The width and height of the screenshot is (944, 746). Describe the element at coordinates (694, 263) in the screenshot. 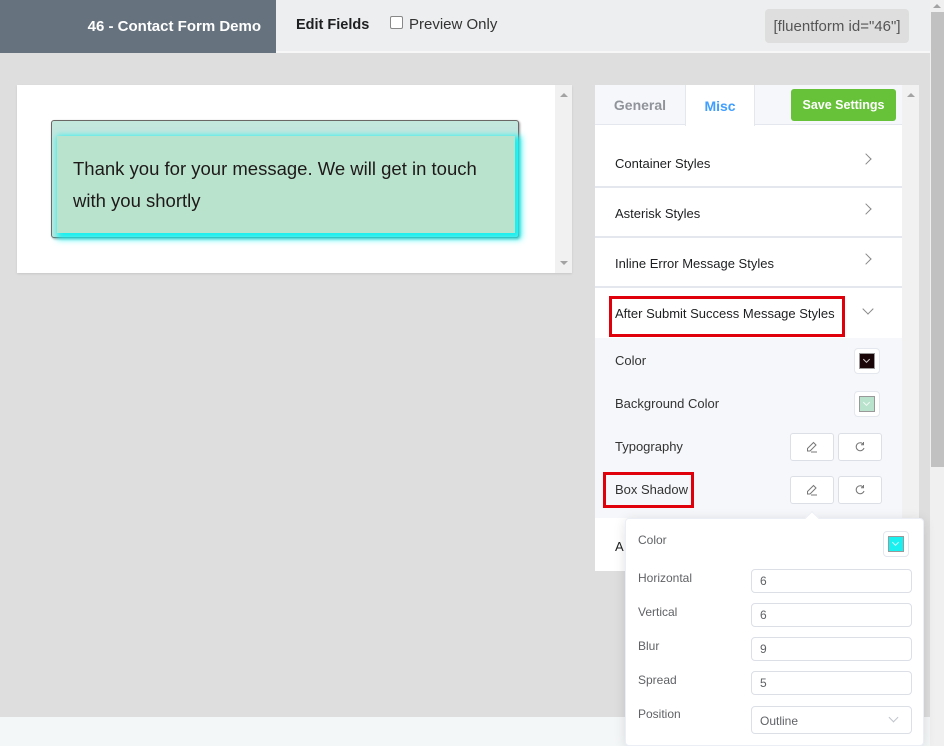

I see `section-label: Inline Error Message Styles` at that location.